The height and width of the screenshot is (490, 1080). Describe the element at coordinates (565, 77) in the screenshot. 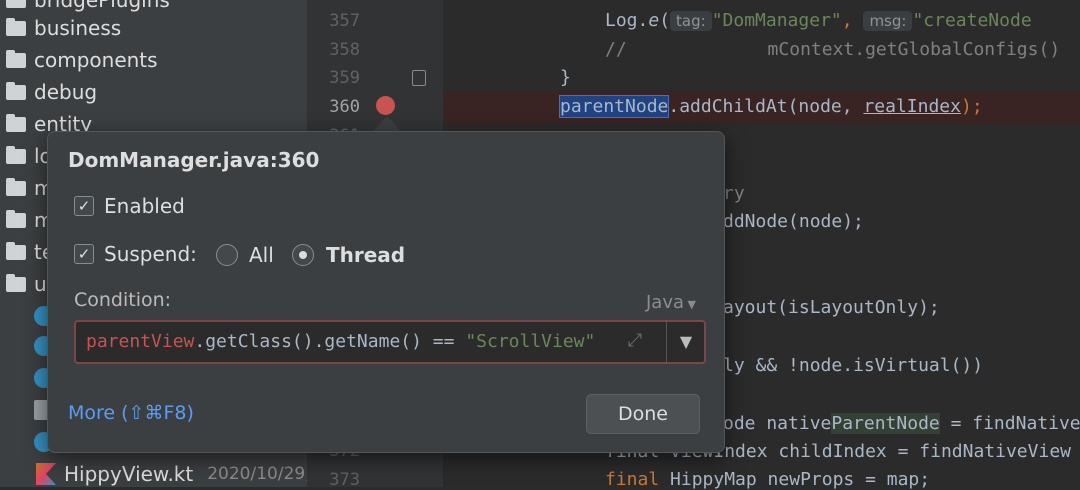

I see `code-line-359: }` at that location.